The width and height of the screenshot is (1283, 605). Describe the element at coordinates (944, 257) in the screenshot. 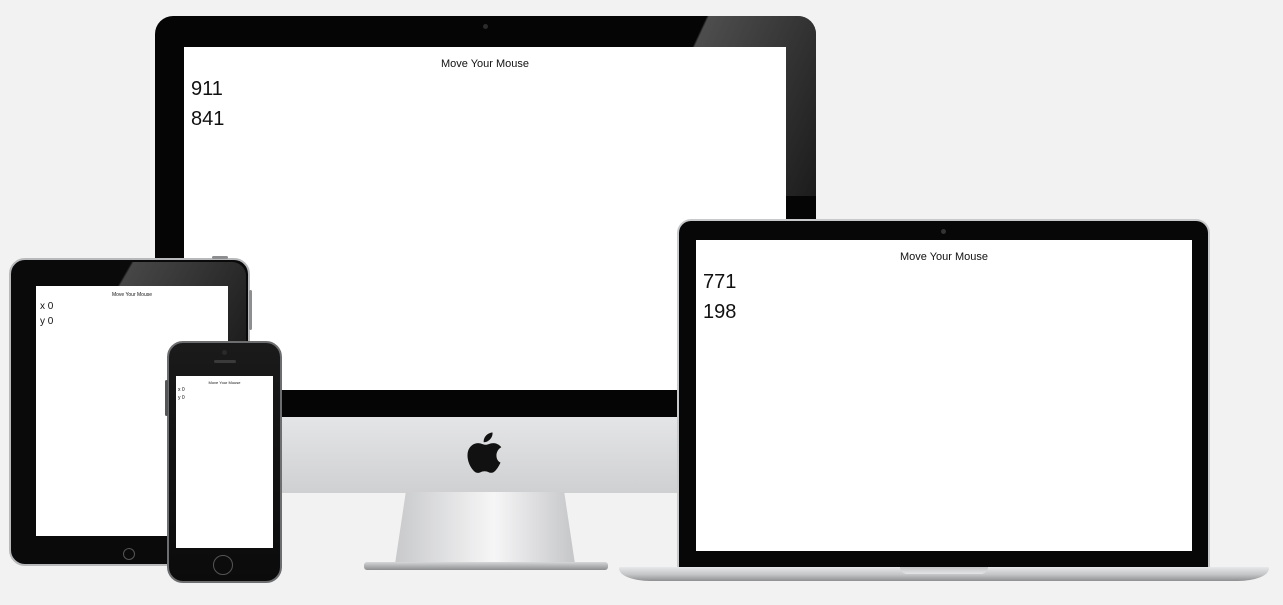

I see `macbook-page-title: Move Your Mouse` at that location.